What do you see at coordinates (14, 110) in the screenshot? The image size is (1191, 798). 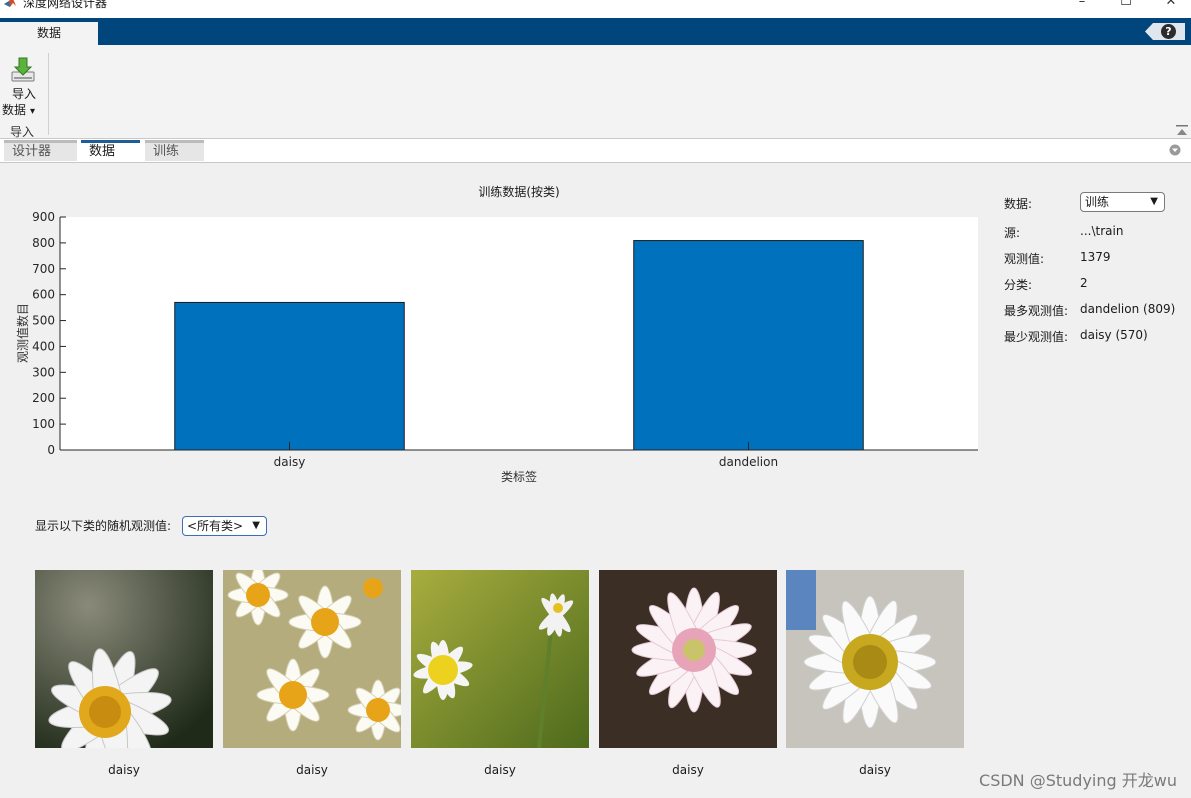 I see `import-label-data: 数据` at bounding box center [14, 110].